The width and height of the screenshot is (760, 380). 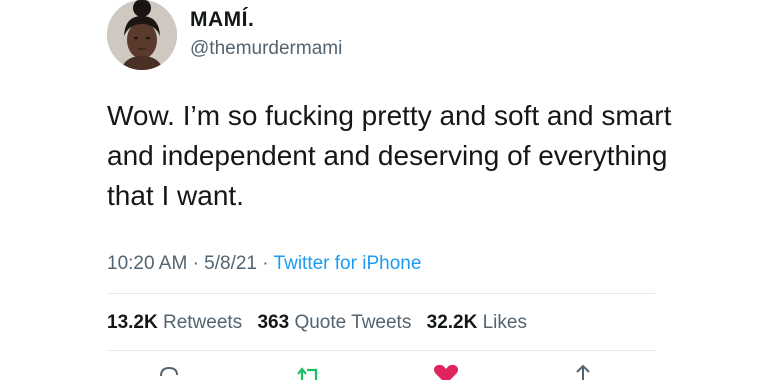 What do you see at coordinates (147, 263) in the screenshot?
I see `tweet-time: 10:20 AM` at bounding box center [147, 263].